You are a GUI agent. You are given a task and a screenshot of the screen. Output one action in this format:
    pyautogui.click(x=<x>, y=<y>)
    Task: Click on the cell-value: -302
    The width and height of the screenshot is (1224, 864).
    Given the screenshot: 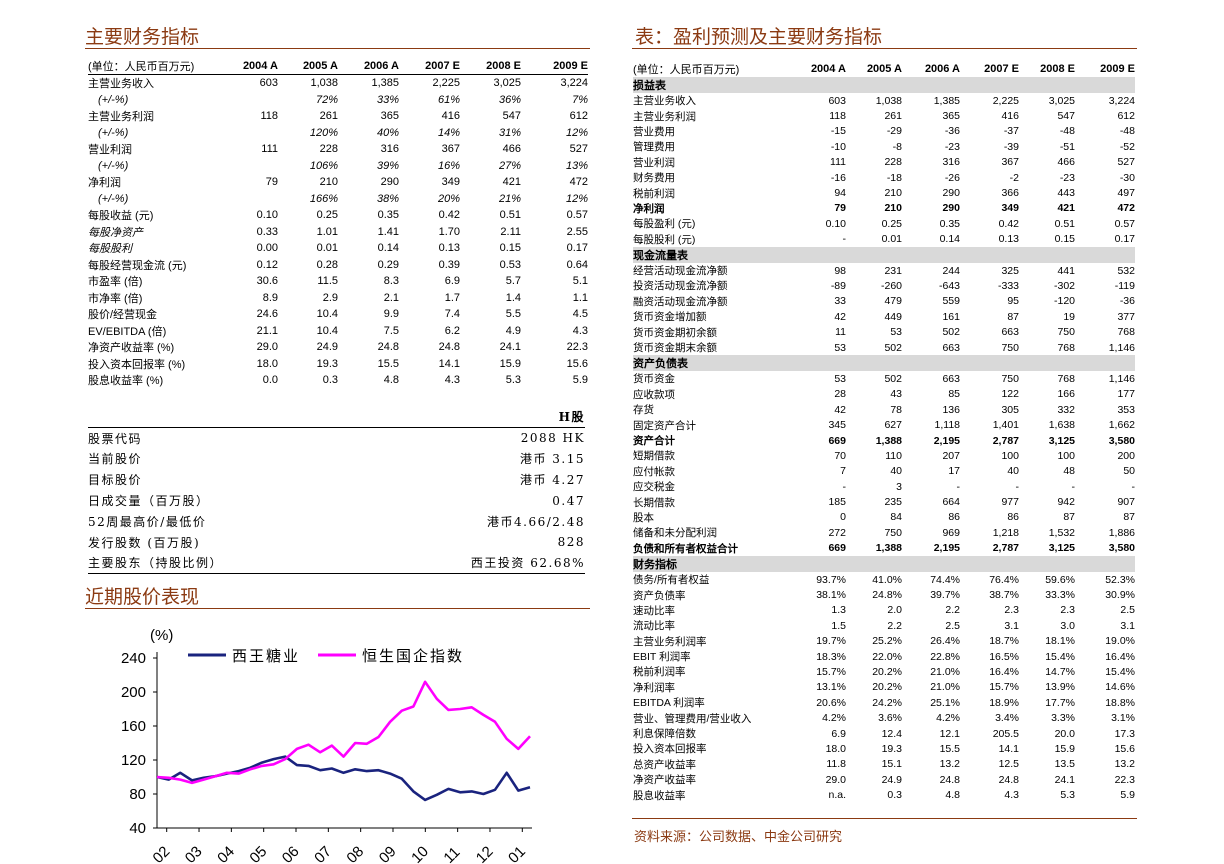 What is the action you would take?
    pyautogui.click(x=1064, y=285)
    